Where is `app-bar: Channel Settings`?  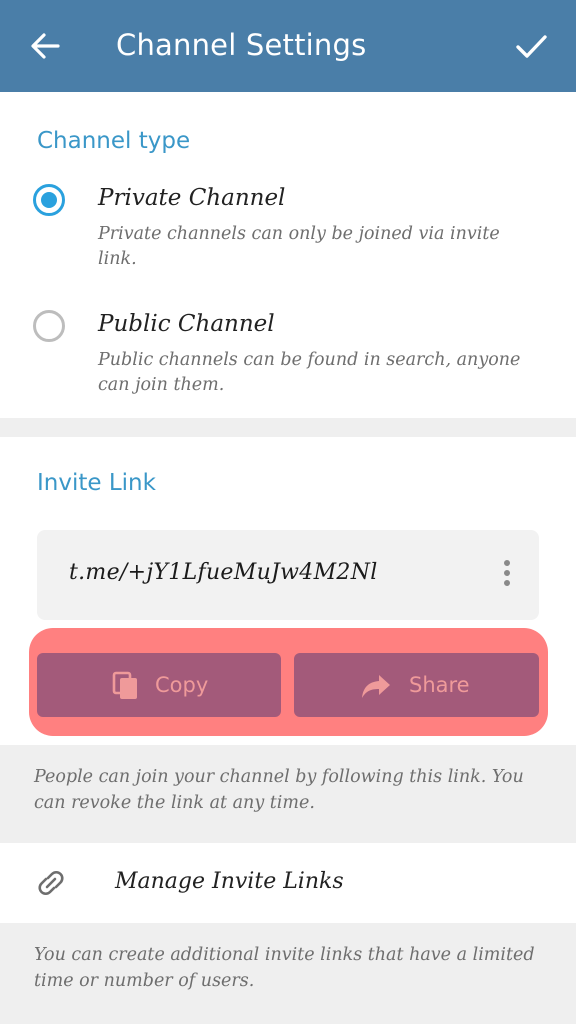 app-bar: Channel Settings is located at coordinates (288, 46).